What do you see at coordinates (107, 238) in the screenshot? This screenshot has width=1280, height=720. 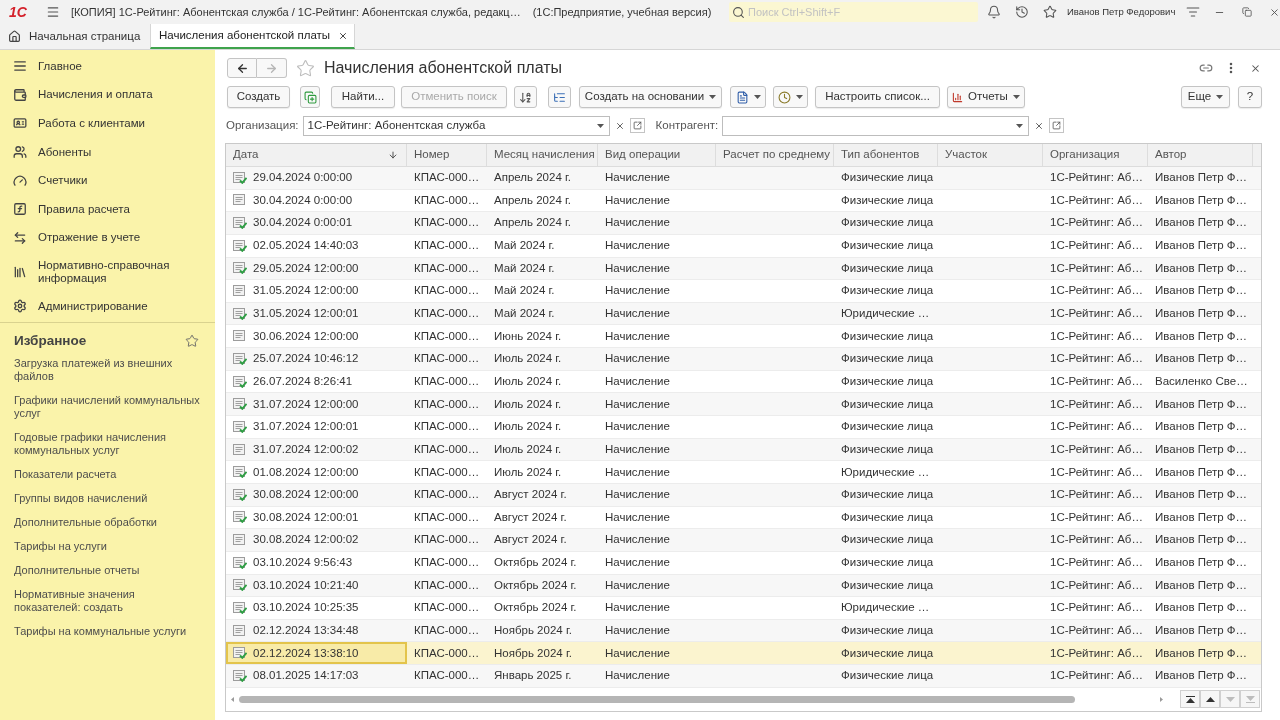 I see `sidebar-item: Отражение в учете` at bounding box center [107, 238].